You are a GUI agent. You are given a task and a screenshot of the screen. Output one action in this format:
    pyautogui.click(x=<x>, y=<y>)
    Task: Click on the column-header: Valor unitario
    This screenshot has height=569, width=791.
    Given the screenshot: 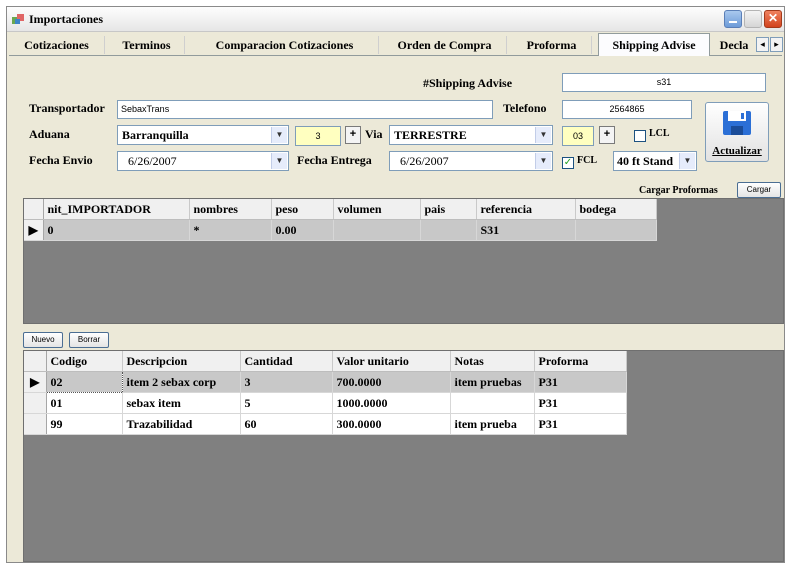 What is the action you would take?
    pyautogui.click(x=391, y=361)
    